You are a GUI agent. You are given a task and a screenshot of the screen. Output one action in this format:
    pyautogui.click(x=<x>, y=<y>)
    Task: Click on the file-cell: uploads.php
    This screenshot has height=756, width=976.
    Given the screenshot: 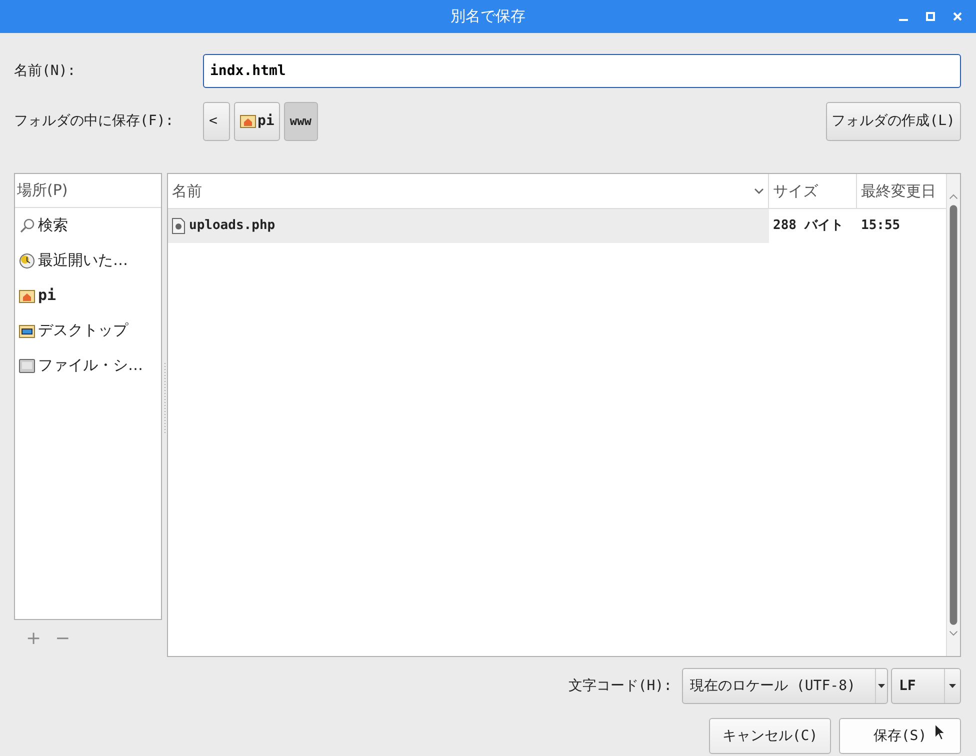 What is the action you would take?
    pyautogui.click(x=468, y=226)
    